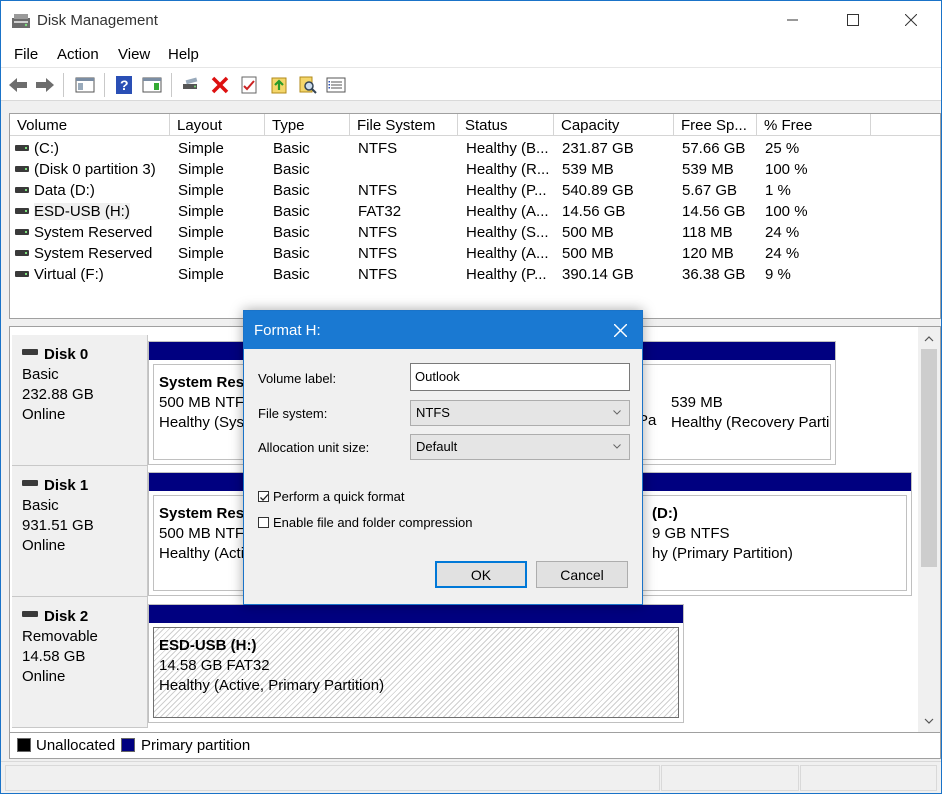  Describe the element at coordinates (588, 232) in the screenshot. I see `cell-capacity: 500 MB` at that location.